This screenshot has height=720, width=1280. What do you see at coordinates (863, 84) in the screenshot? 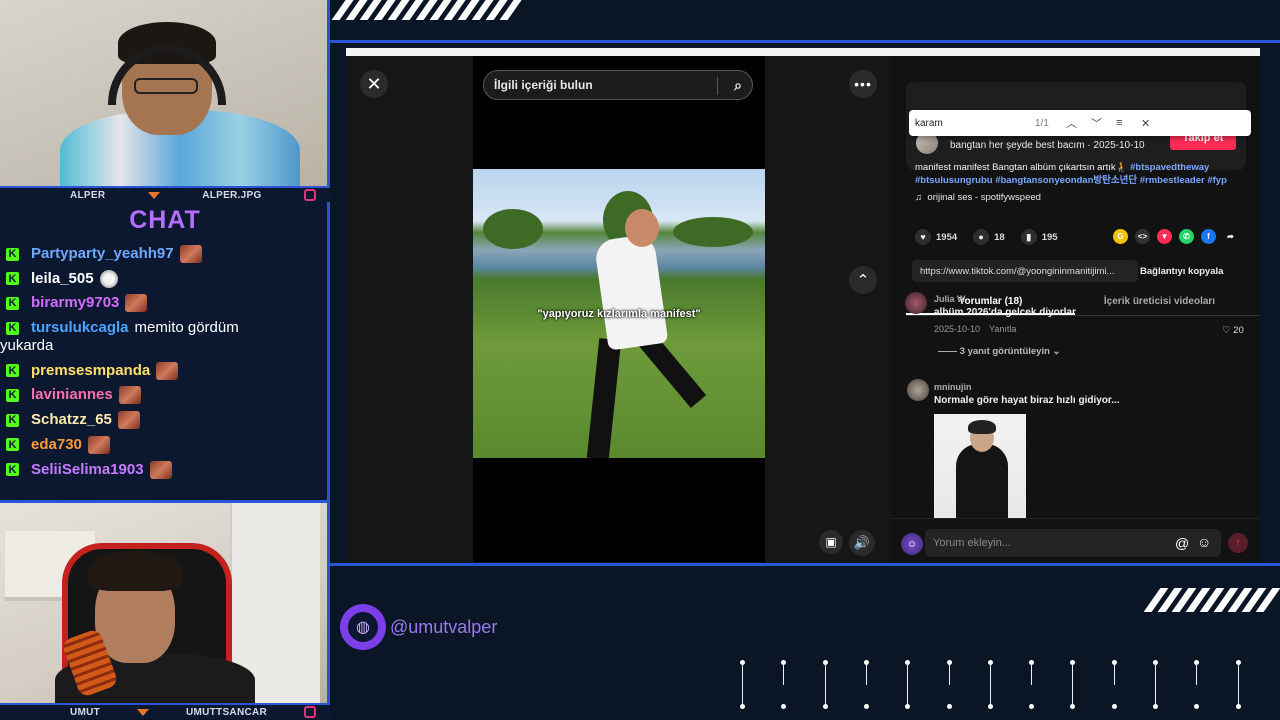
I see `more-icon: •••` at bounding box center [863, 84].